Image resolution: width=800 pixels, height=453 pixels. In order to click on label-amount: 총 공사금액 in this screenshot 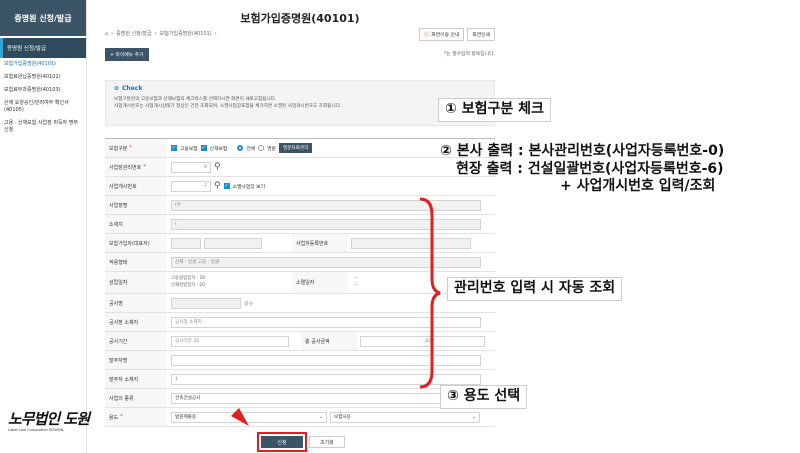, I will do `click(329, 341)`.